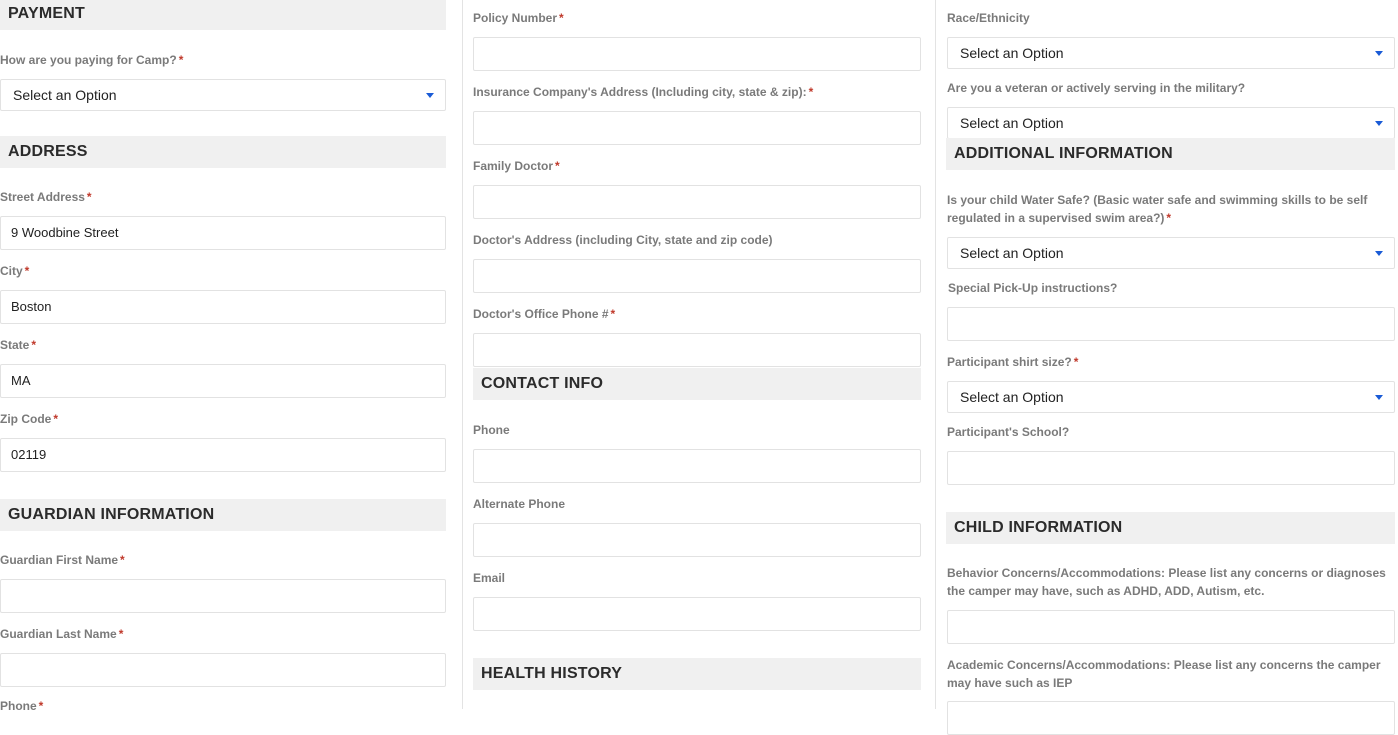  I want to click on email-input, so click(697, 614).